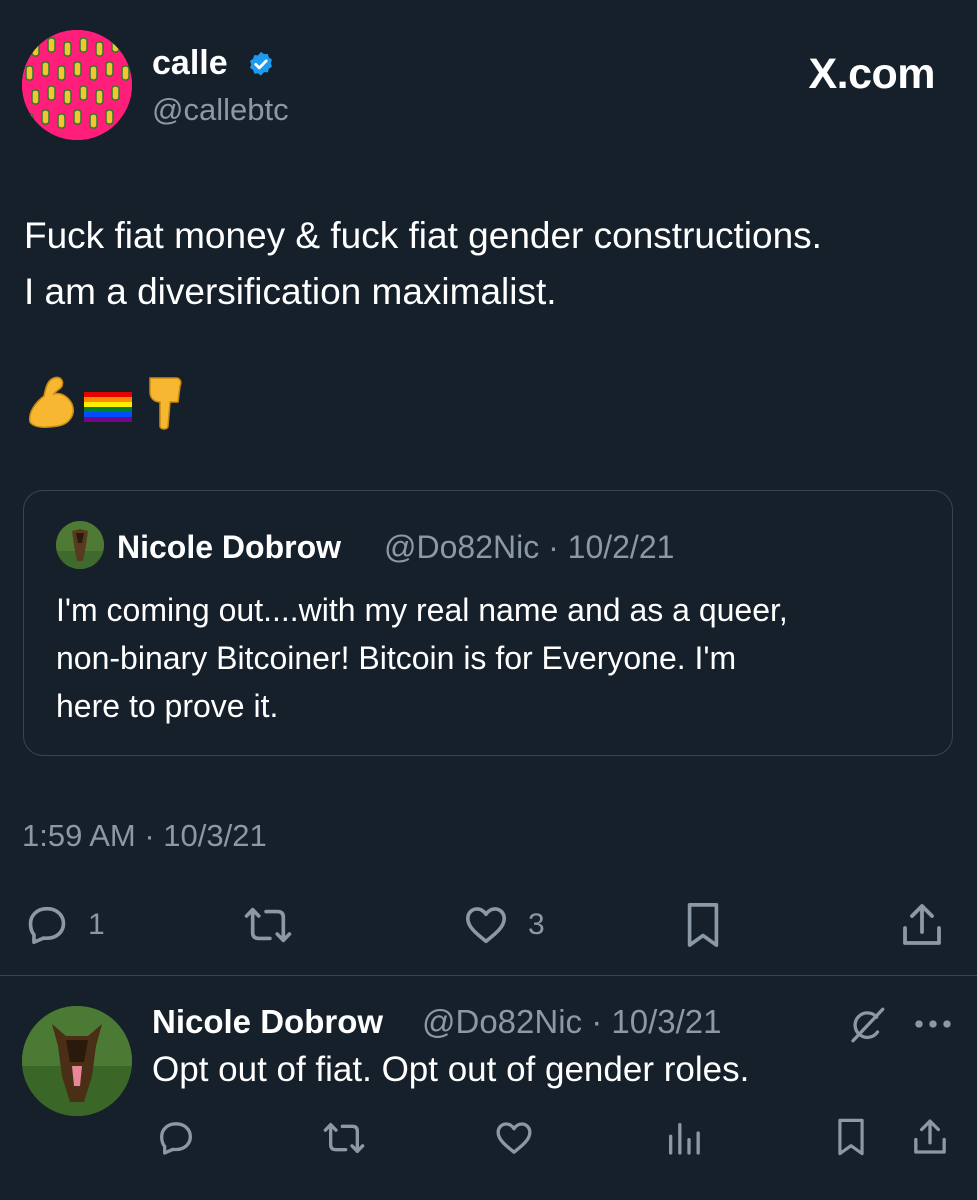  I want to click on share-button, so click(922, 925).